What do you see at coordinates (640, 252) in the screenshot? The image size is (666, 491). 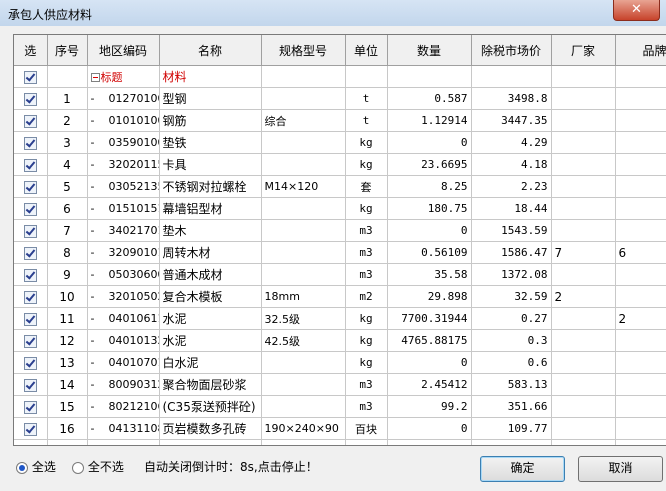 I see `brand-cell: 6` at bounding box center [640, 252].